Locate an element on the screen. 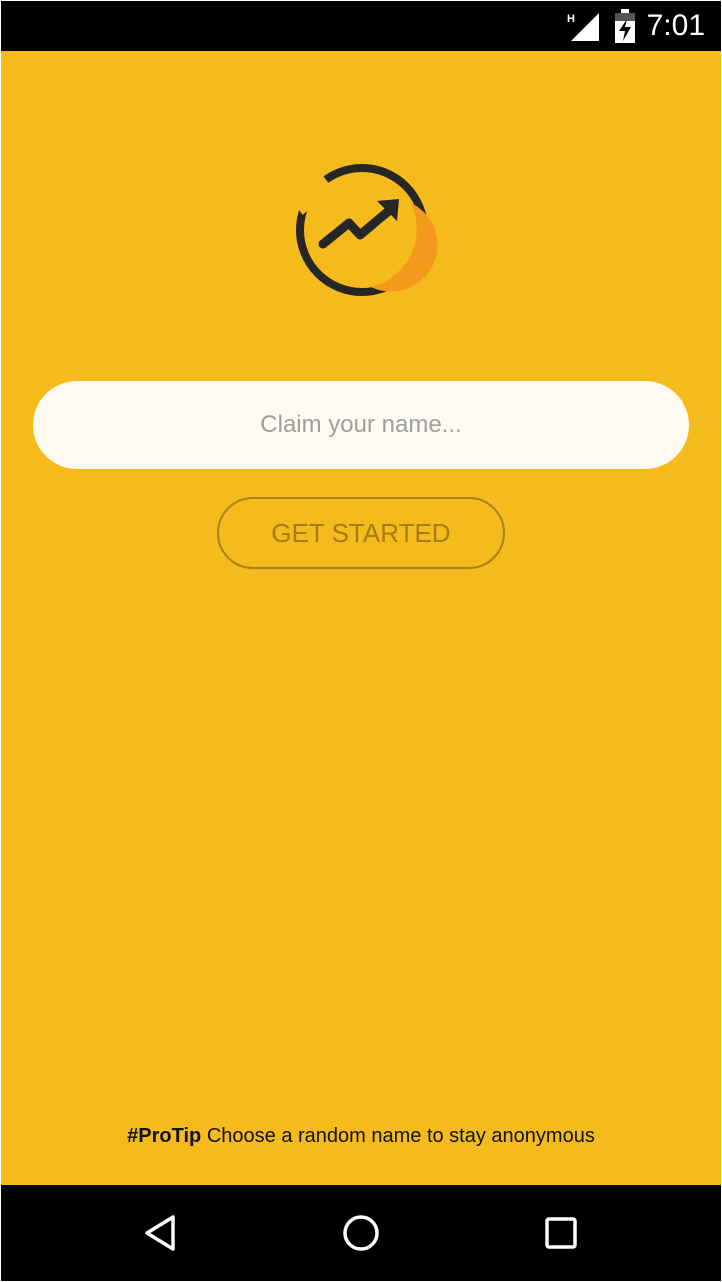 The height and width of the screenshot is (1282, 722). protip-message: Choose a random name to stay anonymous is located at coordinates (398, 1136).